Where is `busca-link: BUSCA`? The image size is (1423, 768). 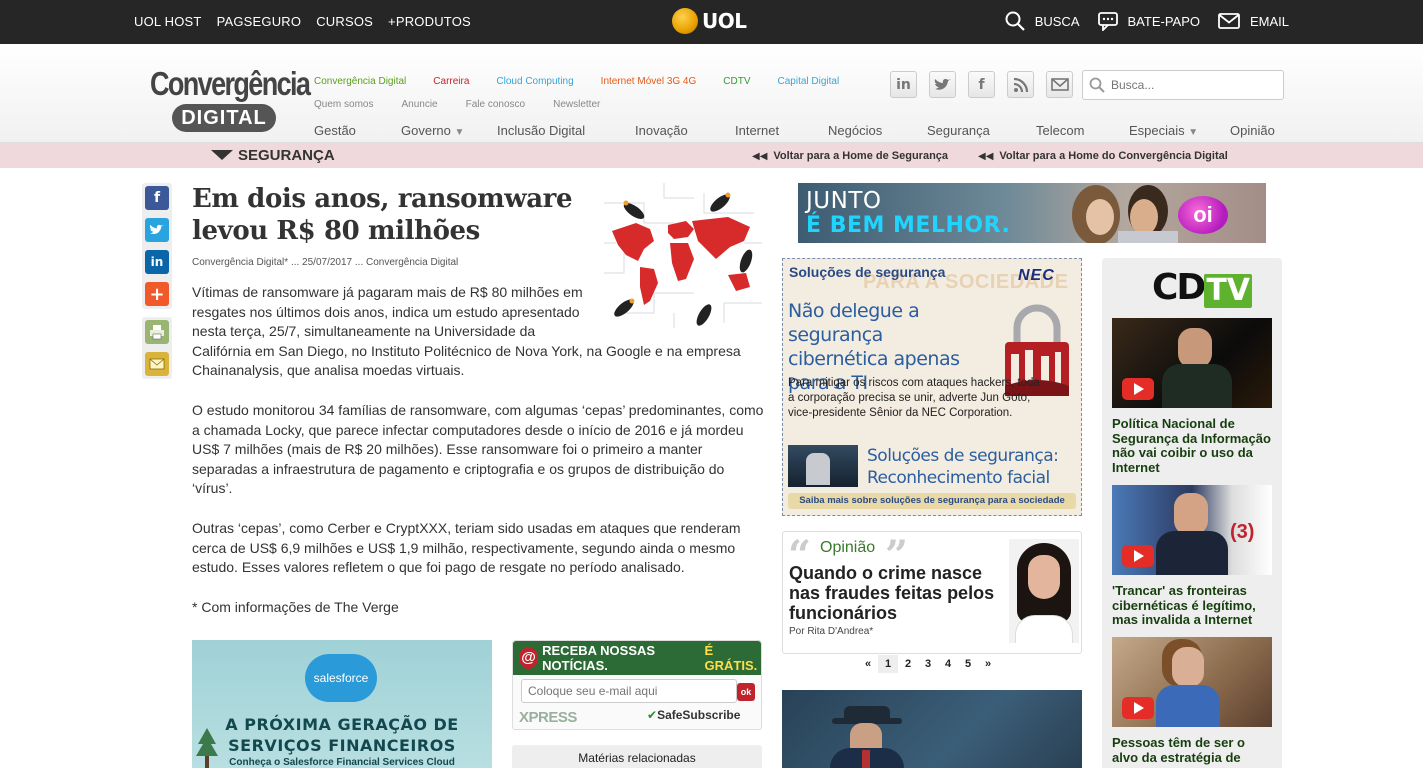
busca-link: BUSCA is located at coordinates (1042, 21).